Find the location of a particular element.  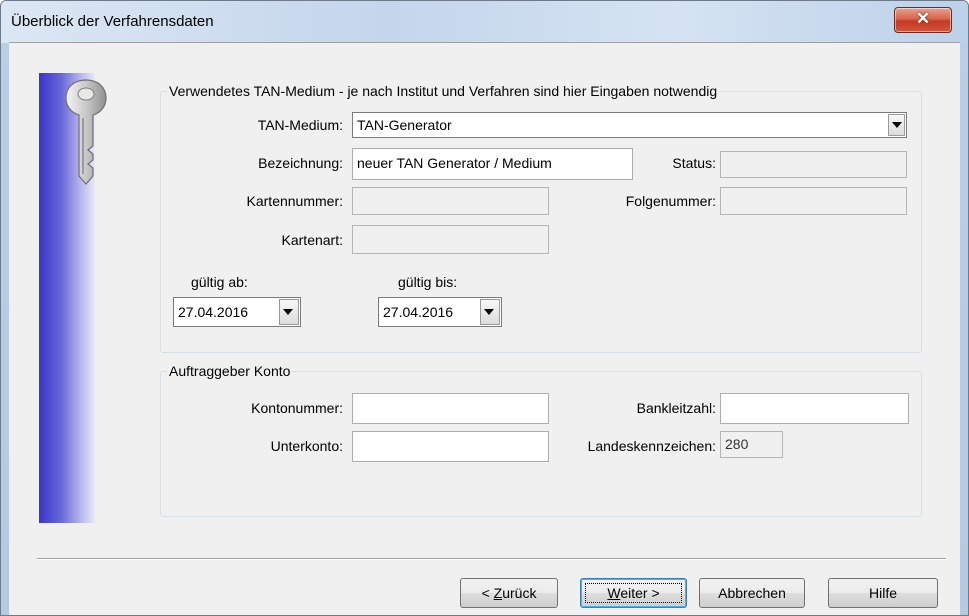

gueltig-ab-dropdown-button is located at coordinates (289, 312).